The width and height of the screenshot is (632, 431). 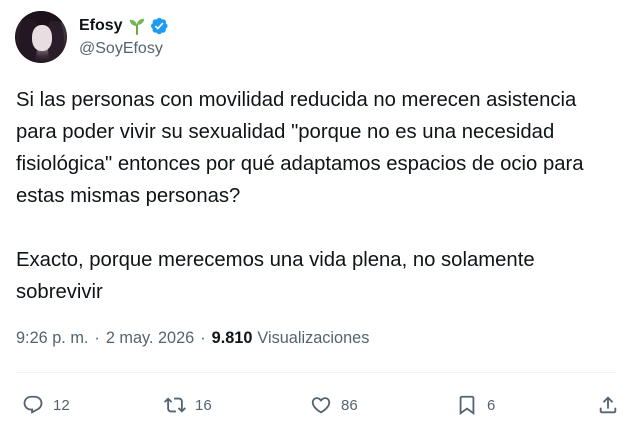 What do you see at coordinates (41, 37) in the screenshot?
I see `avatar` at bounding box center [41, 37].